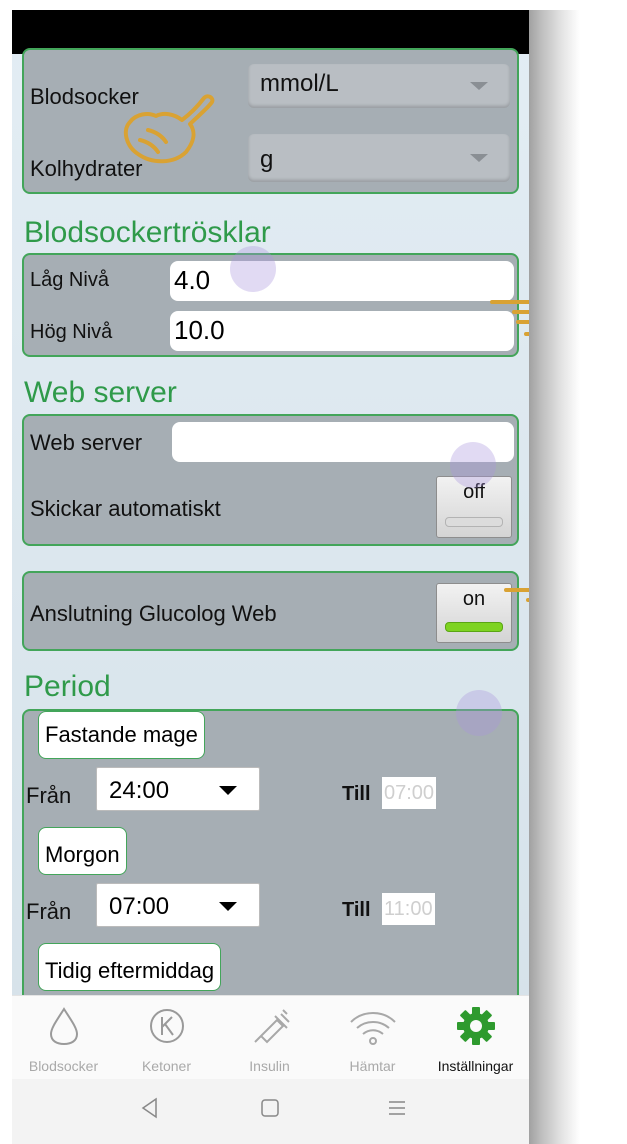 This screenshot has width=627, height=1144. What do you see at coordinates (63, 1026) in the screenshot?
I see `drop-icon` at bounding box center [63, 1026].